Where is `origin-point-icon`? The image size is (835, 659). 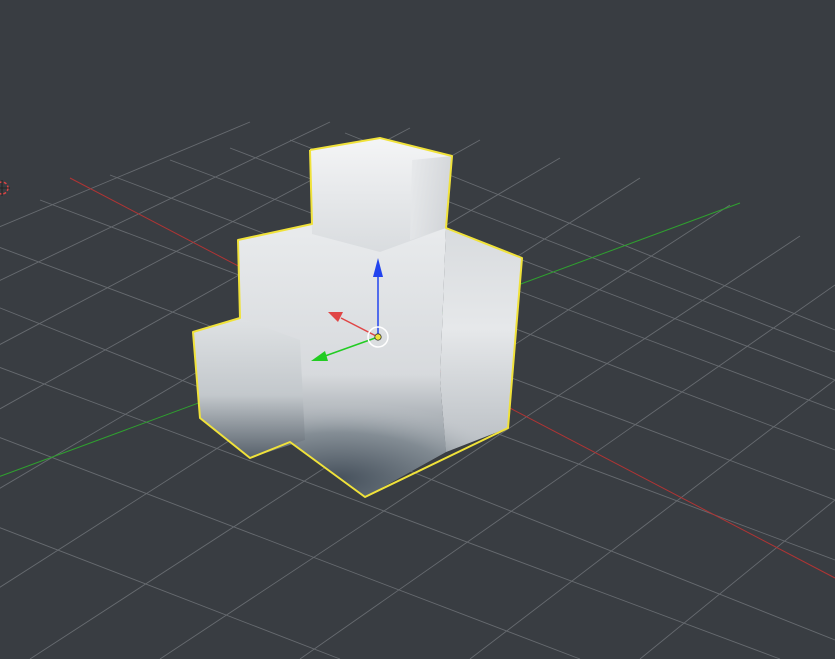 origin-point-icon is located at coordinates (378, 337).